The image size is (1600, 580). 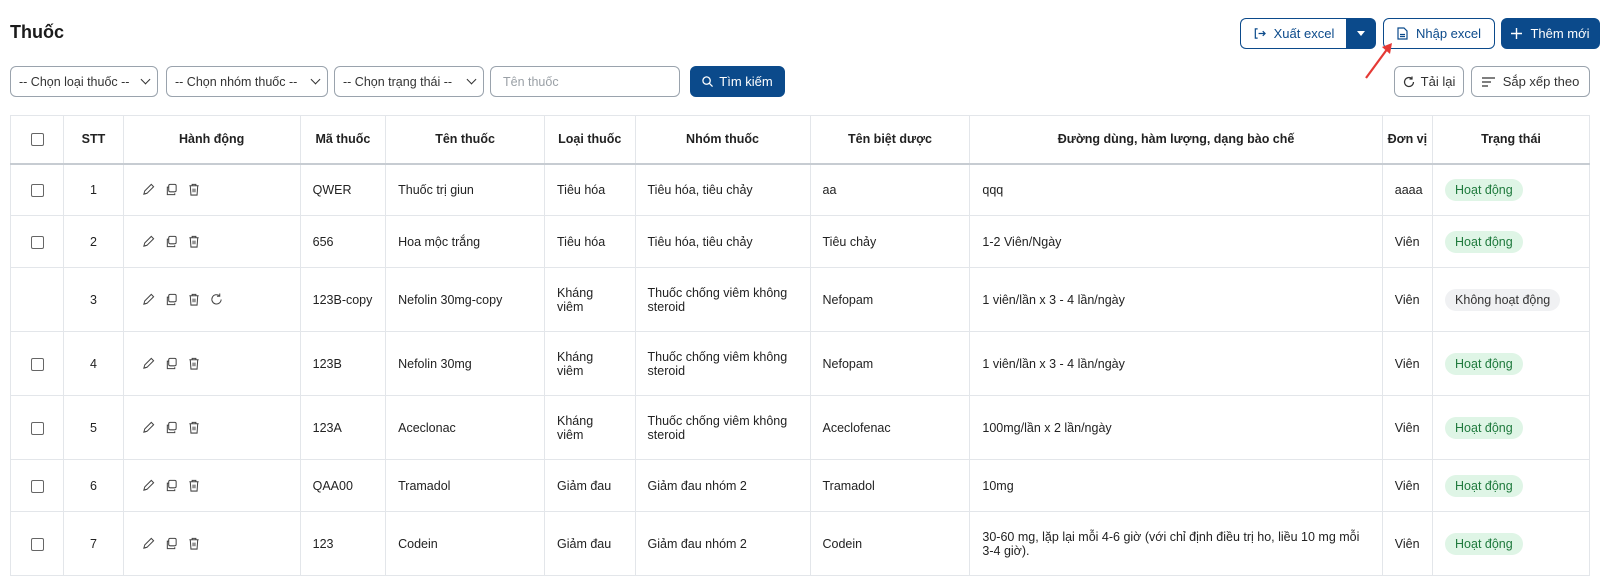 I want to click on add-new-button: Thêm mới, so click(x=1550, y=33).